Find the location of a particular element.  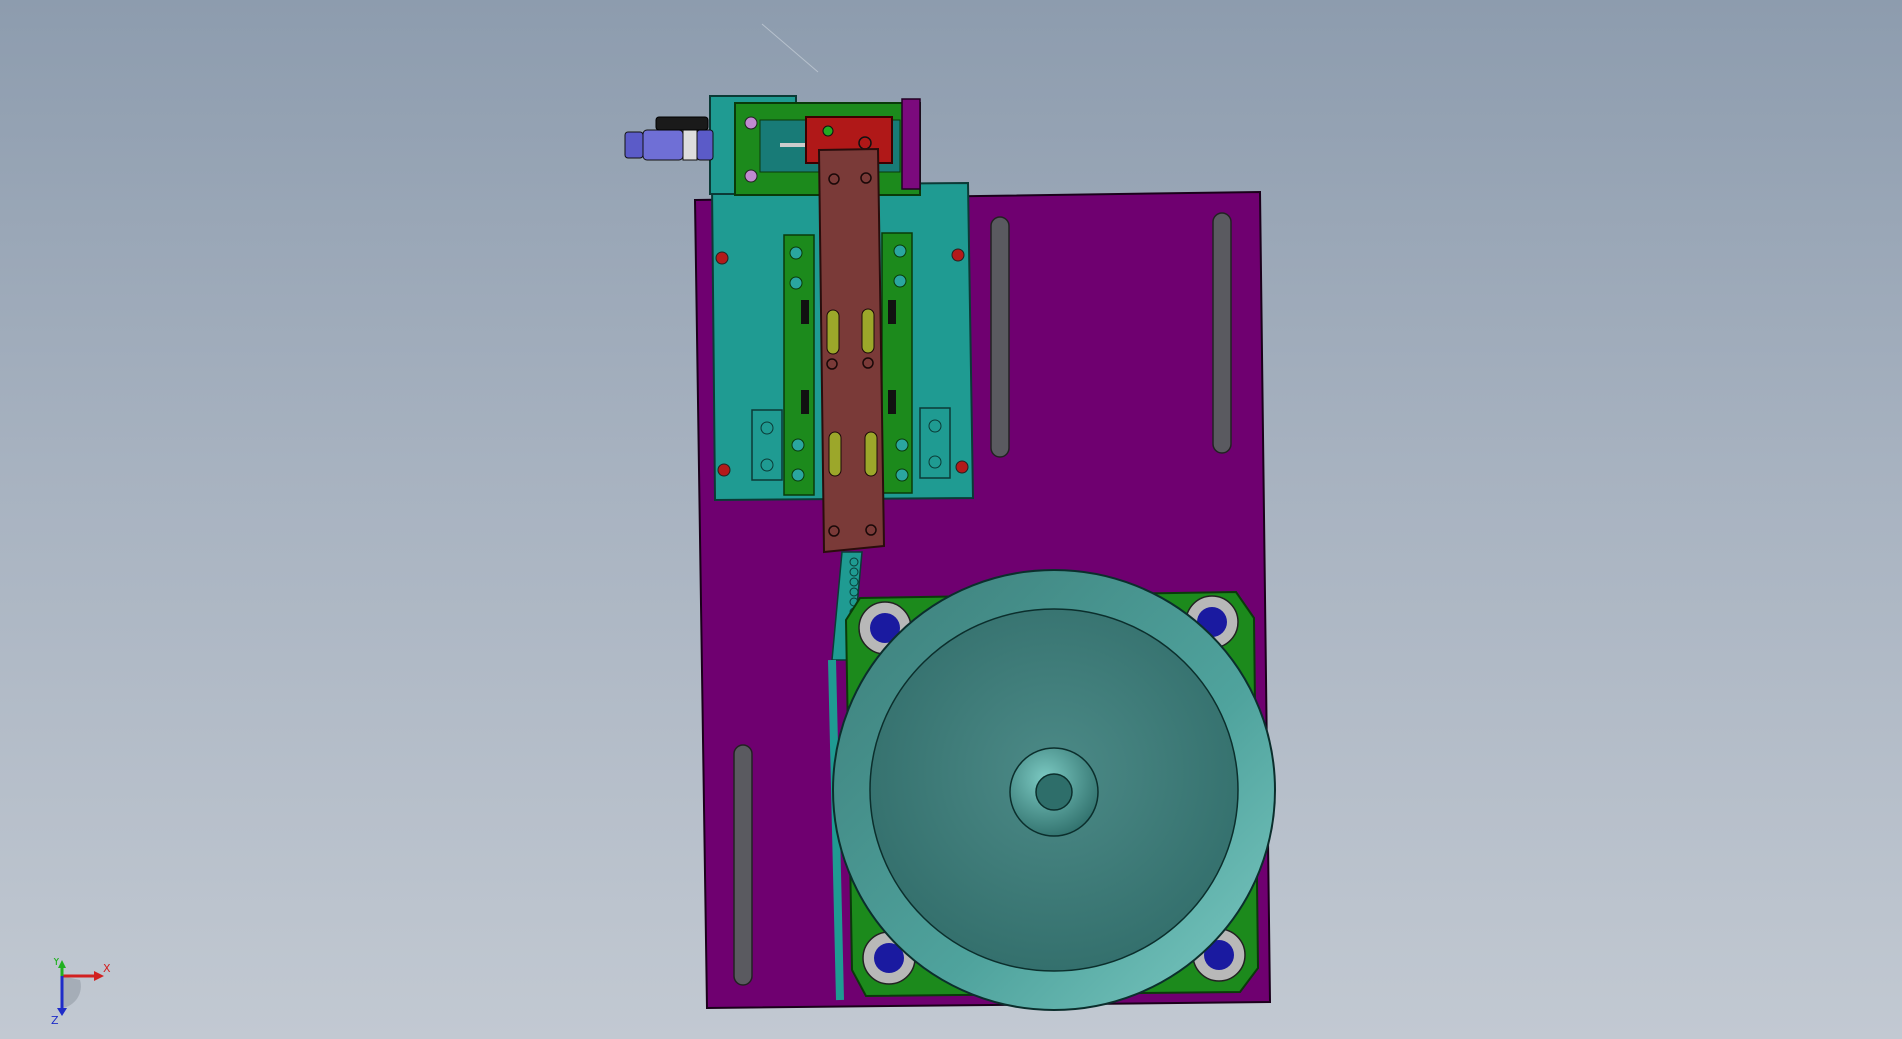

air-fitting is located at coordinates (682, 123).